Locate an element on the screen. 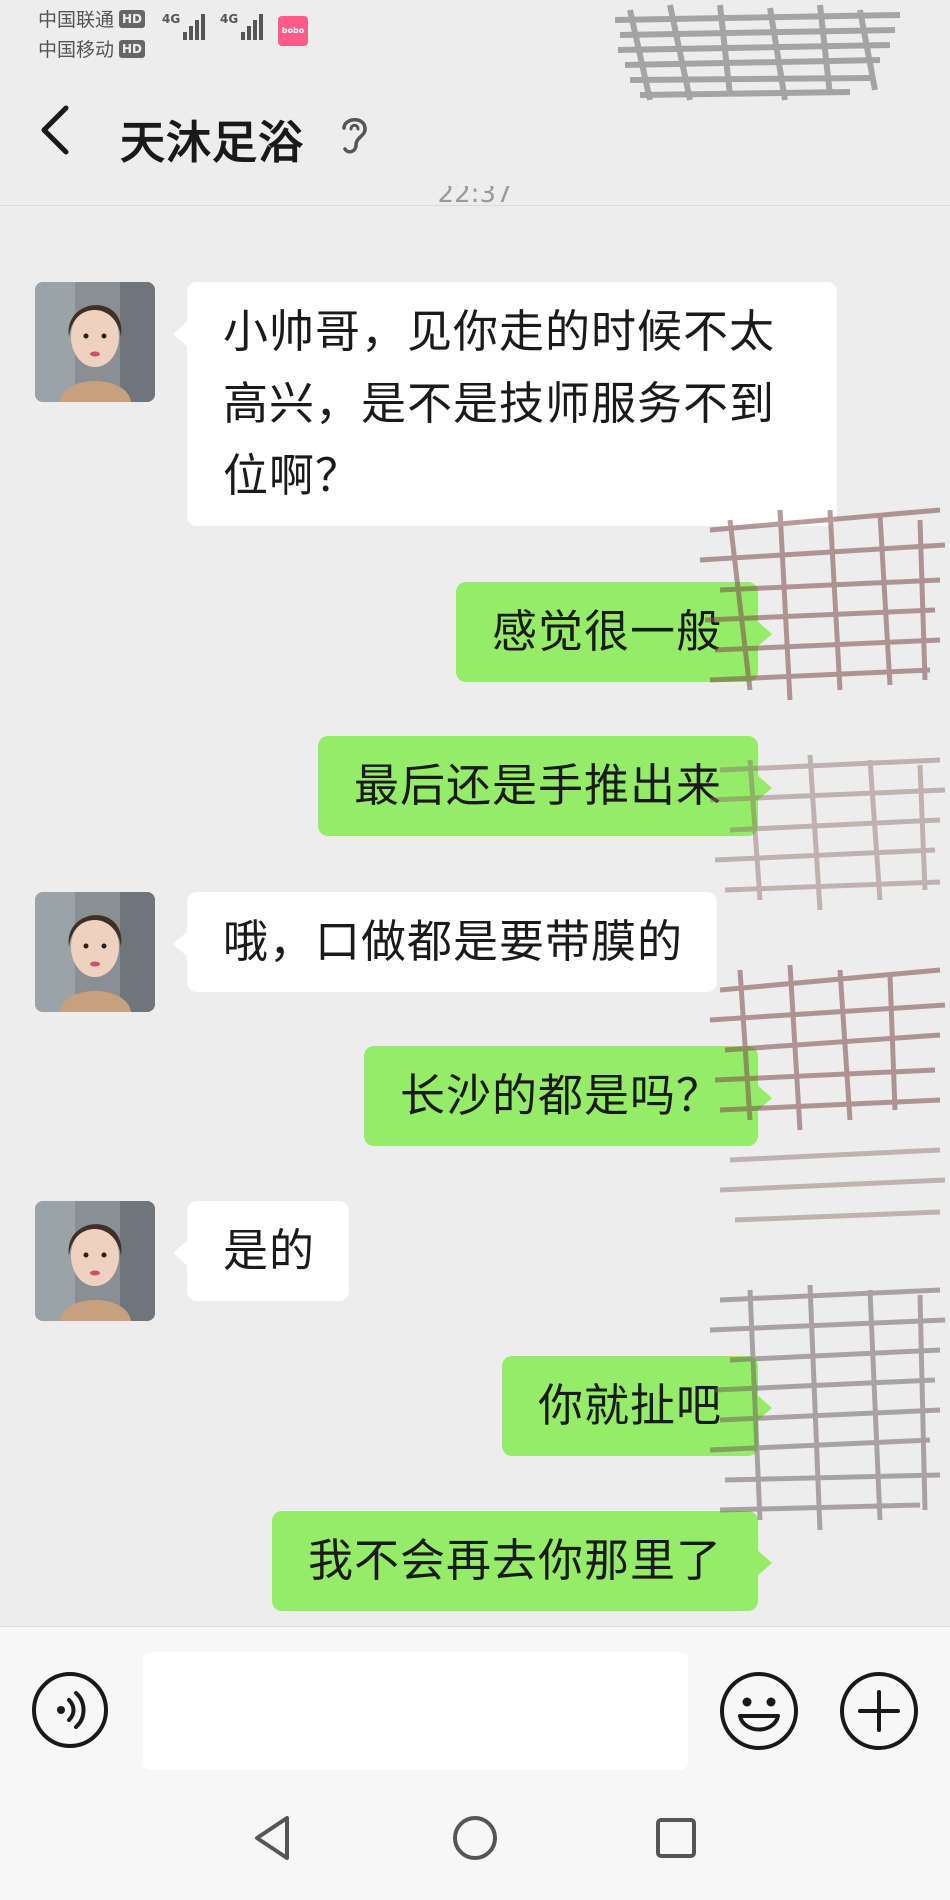 The width and height of the screenshot is (950, 1900). message-input-bar is located at coordinates (475, 1701).